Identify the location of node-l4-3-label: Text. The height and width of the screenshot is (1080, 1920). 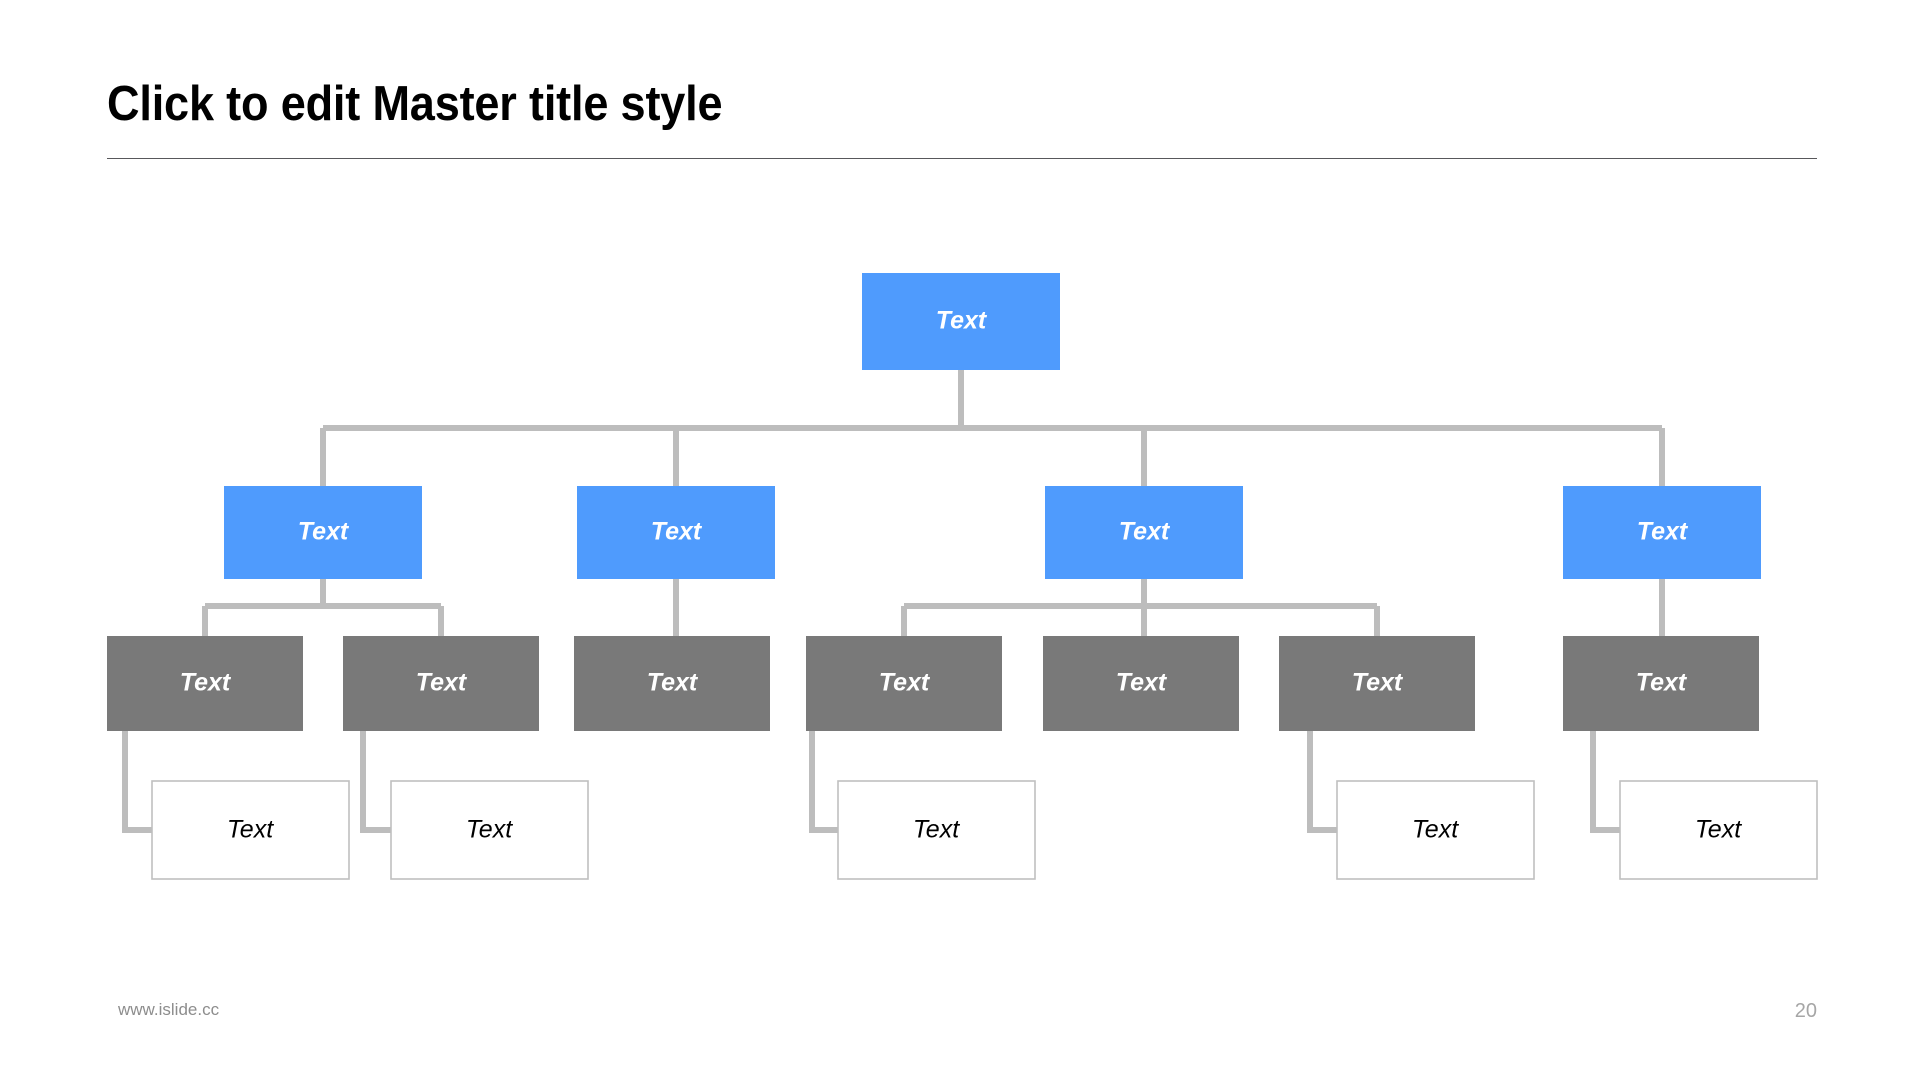
(936, 830).